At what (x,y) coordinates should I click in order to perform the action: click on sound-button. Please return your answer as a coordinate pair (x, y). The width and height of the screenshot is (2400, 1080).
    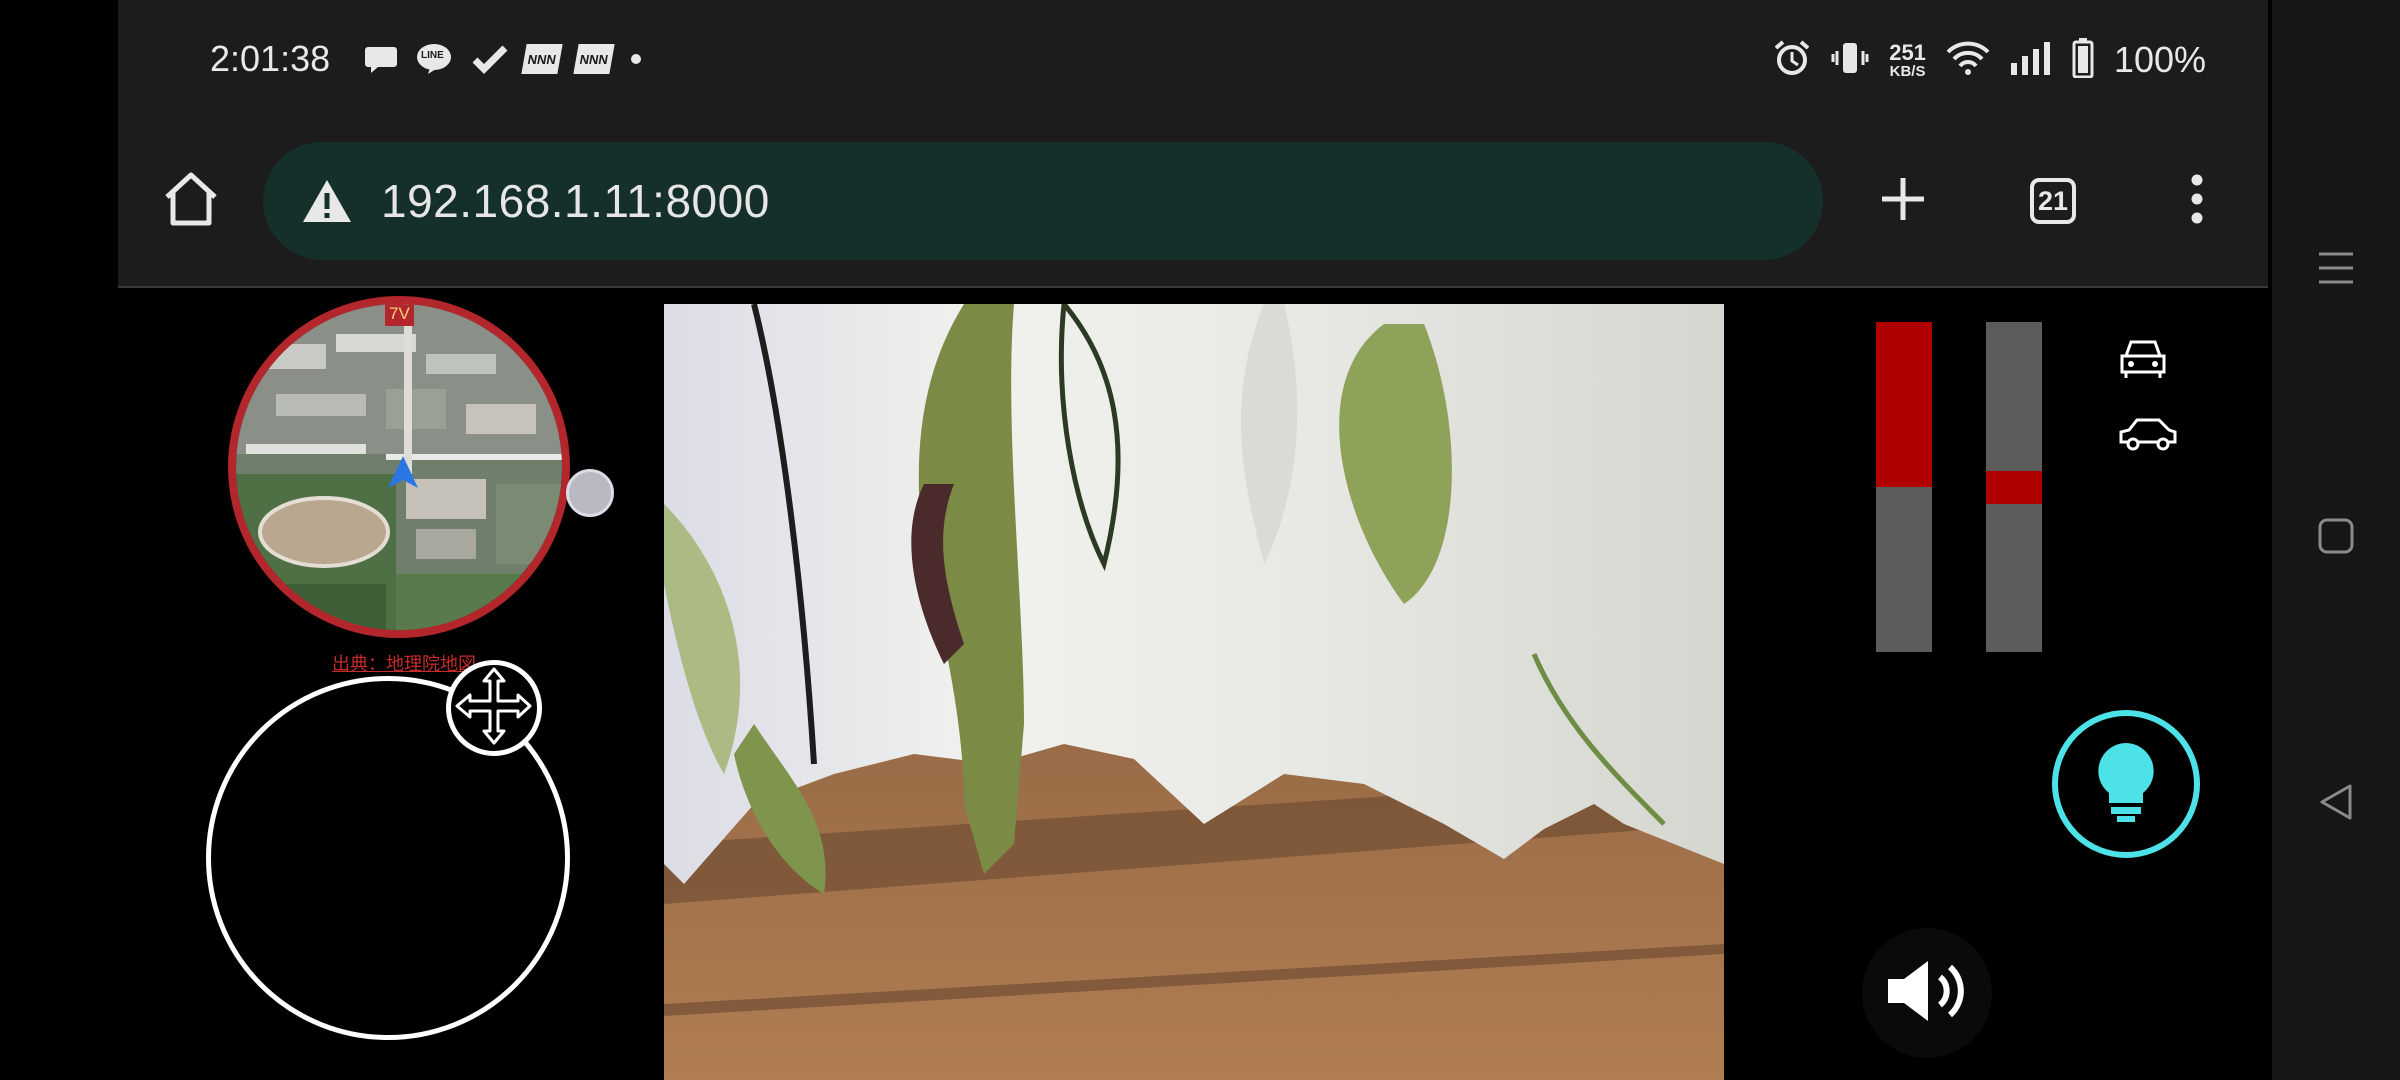
    Looking at the image, I should click on (1927, 993).